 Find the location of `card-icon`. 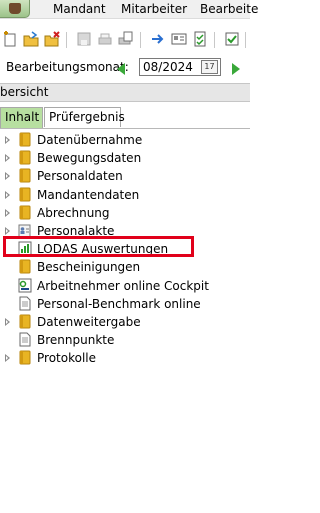

card-icon is located at coordinates (179, 39).